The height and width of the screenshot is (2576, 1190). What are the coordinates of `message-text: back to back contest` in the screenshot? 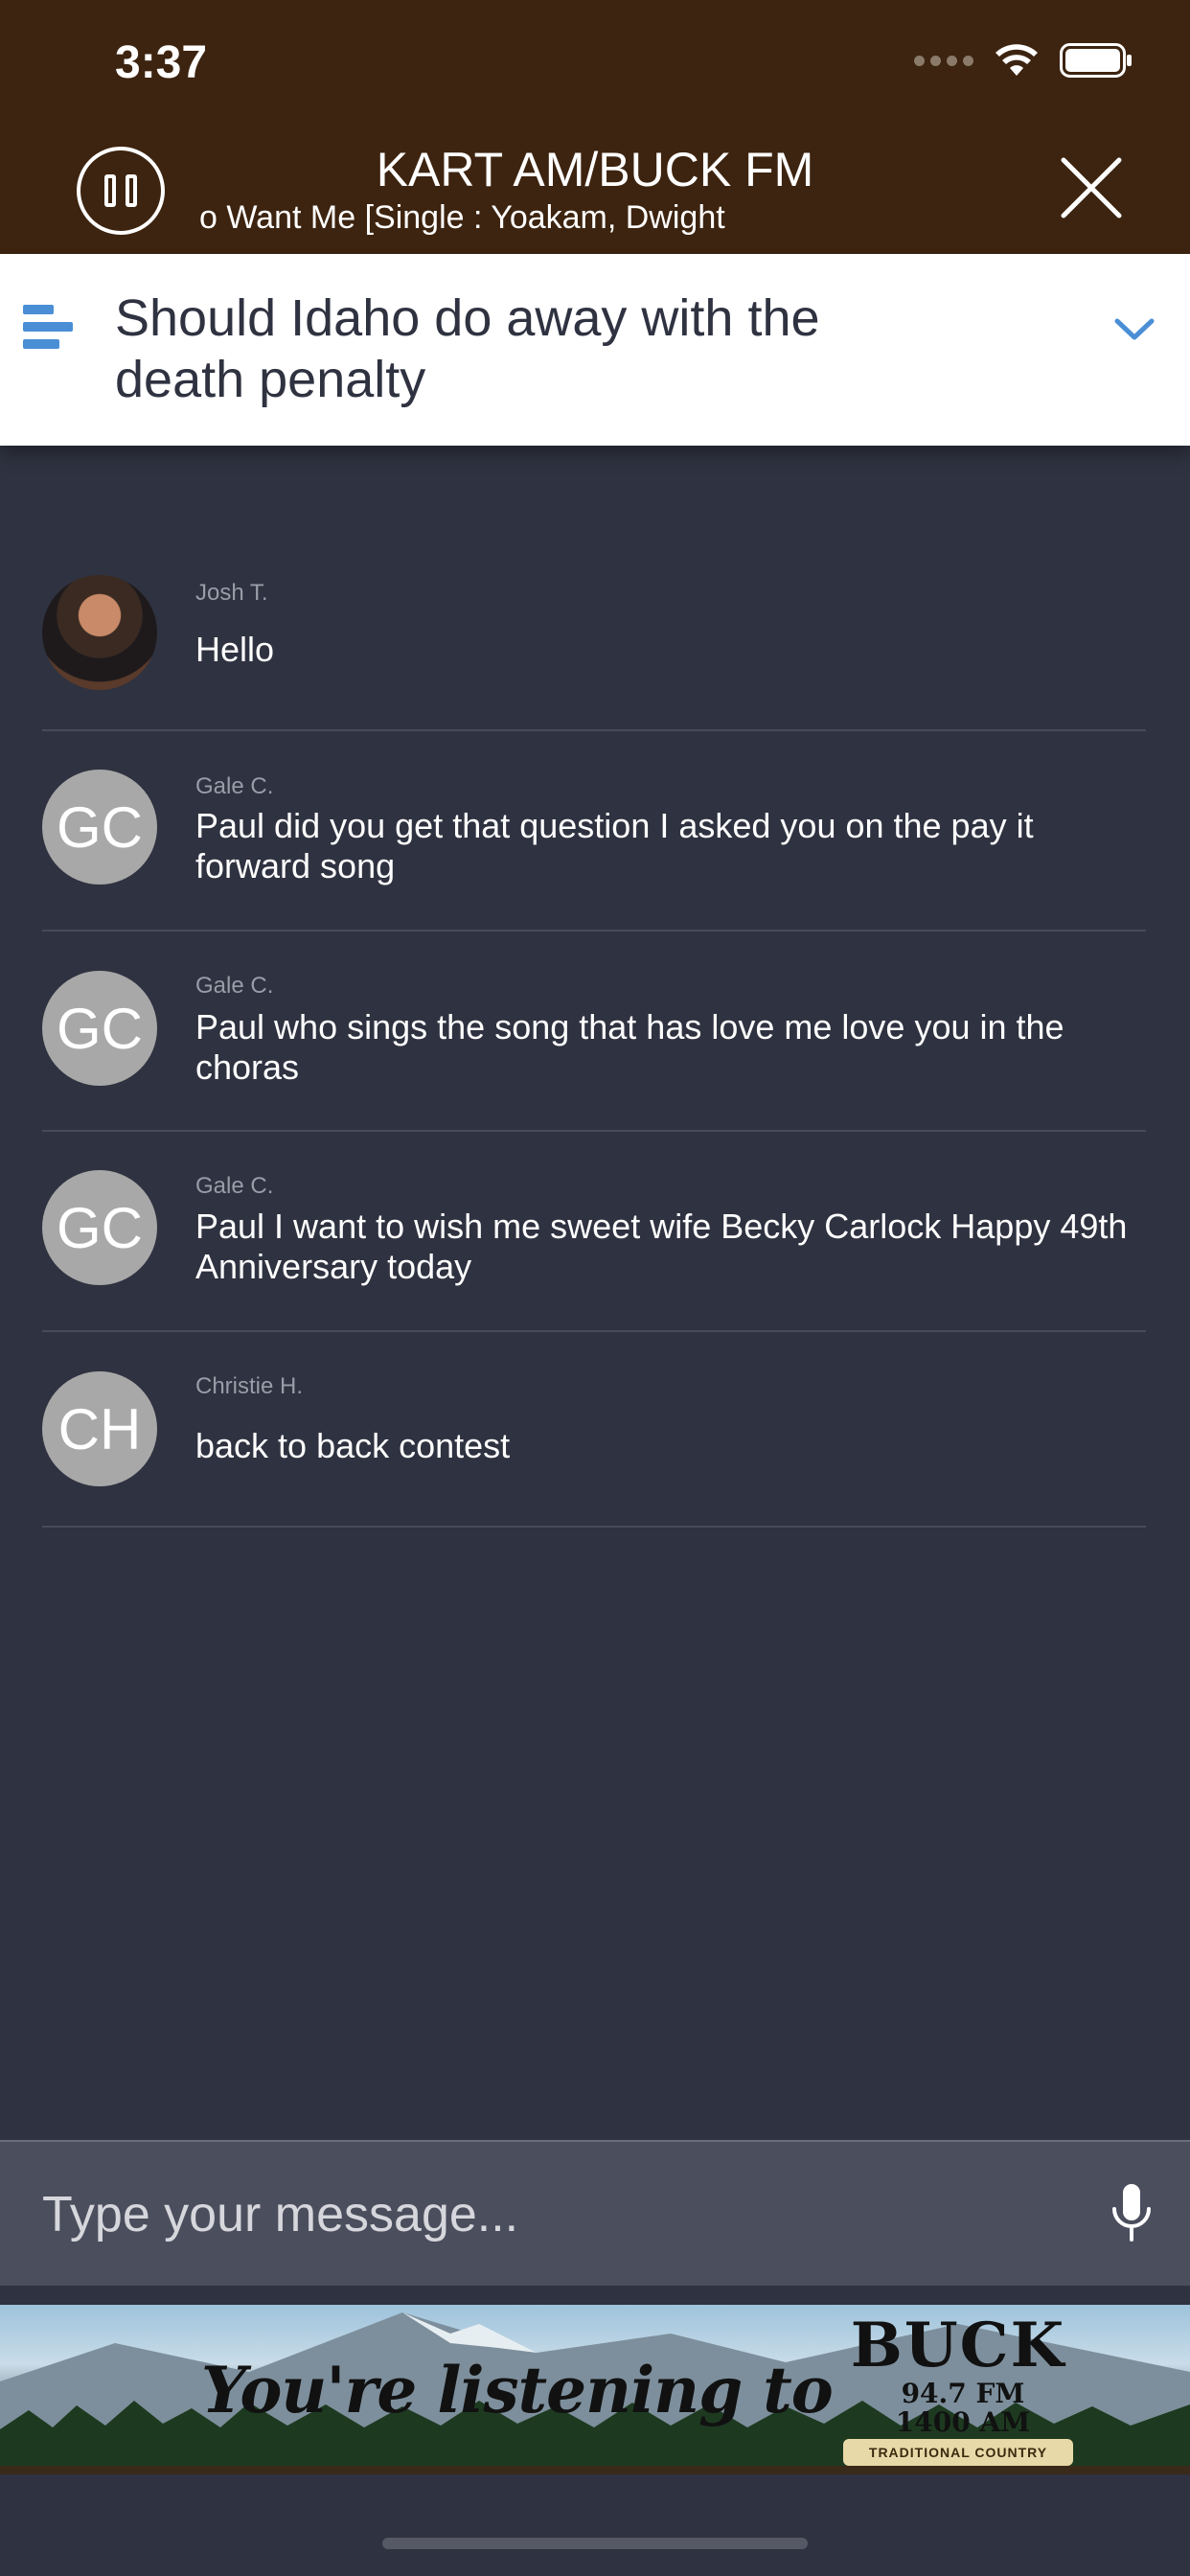 It's located at (353, 1445).